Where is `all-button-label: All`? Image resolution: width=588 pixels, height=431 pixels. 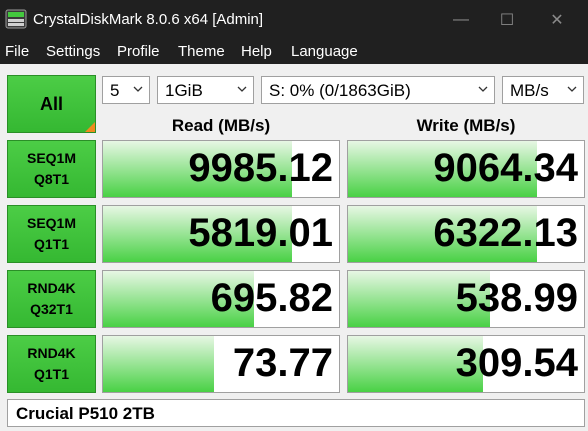 all-button-label: All is located at coordinates (51, 103).